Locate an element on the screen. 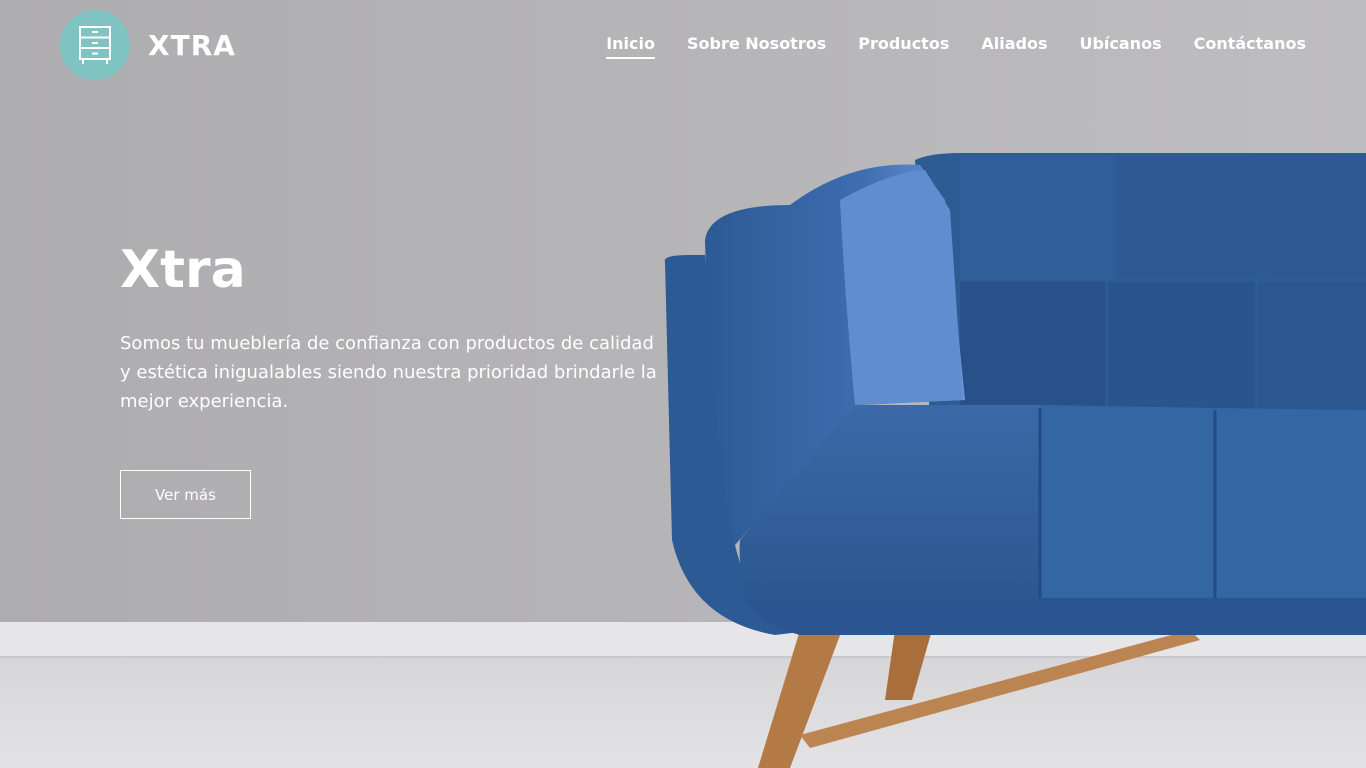 The width and height of the screenshot is (1366, 768). brand-logo: XTRA is located at coordinates (148, 45).